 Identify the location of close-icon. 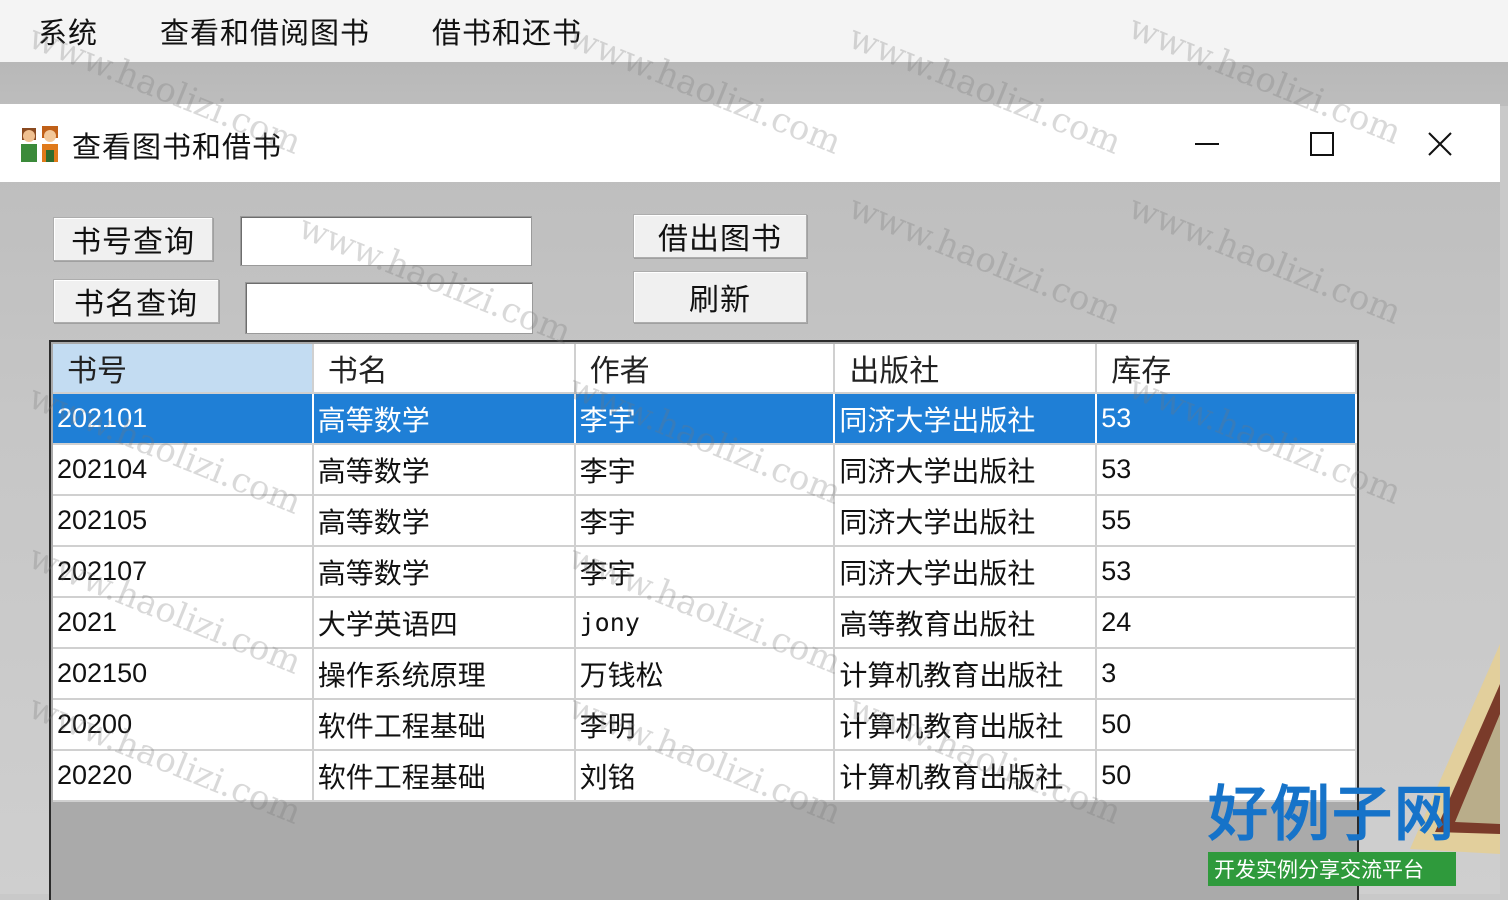
(1440, 144).